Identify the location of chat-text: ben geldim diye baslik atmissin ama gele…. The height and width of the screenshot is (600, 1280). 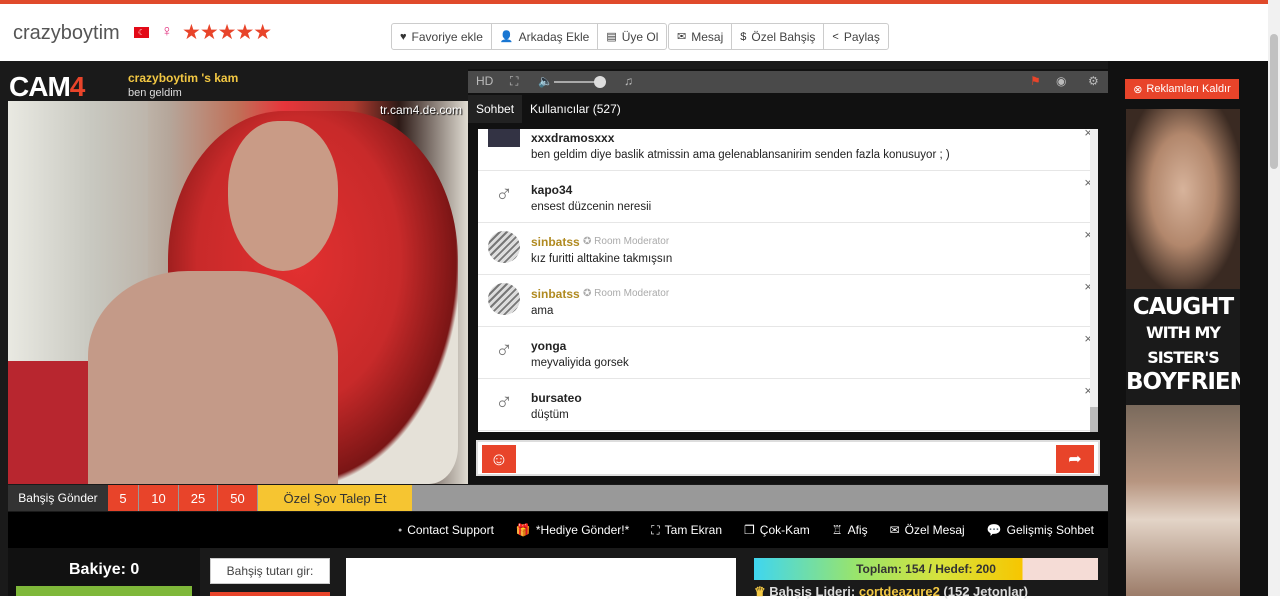
(740, 155).